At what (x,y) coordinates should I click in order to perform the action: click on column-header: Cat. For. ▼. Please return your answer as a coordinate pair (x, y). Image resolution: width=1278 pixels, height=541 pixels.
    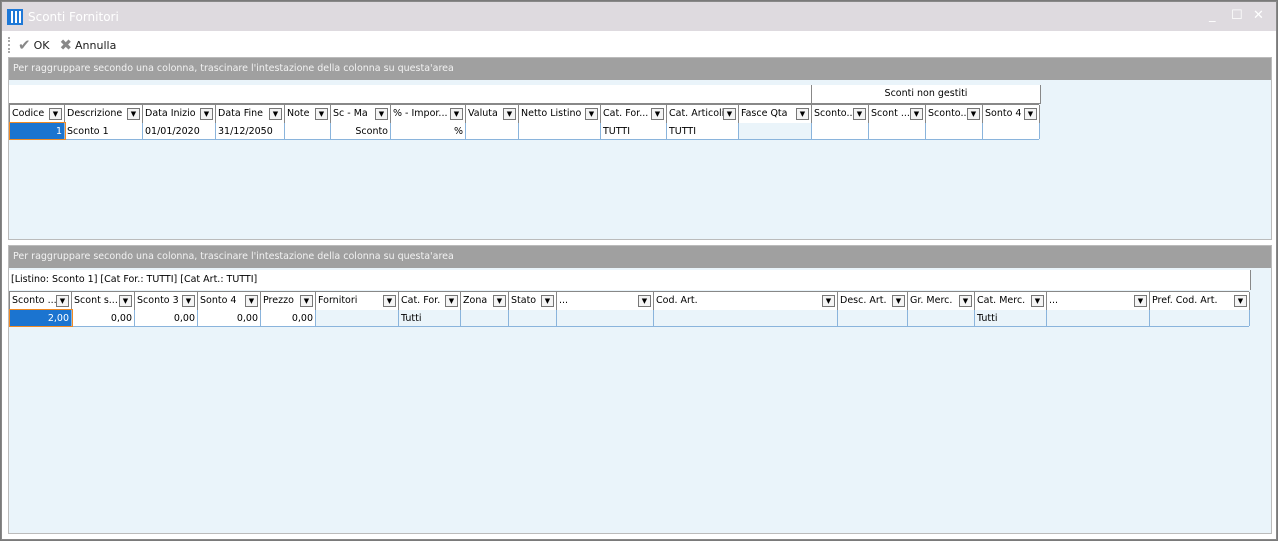
    Looking at the image, I should click on (430, 301).